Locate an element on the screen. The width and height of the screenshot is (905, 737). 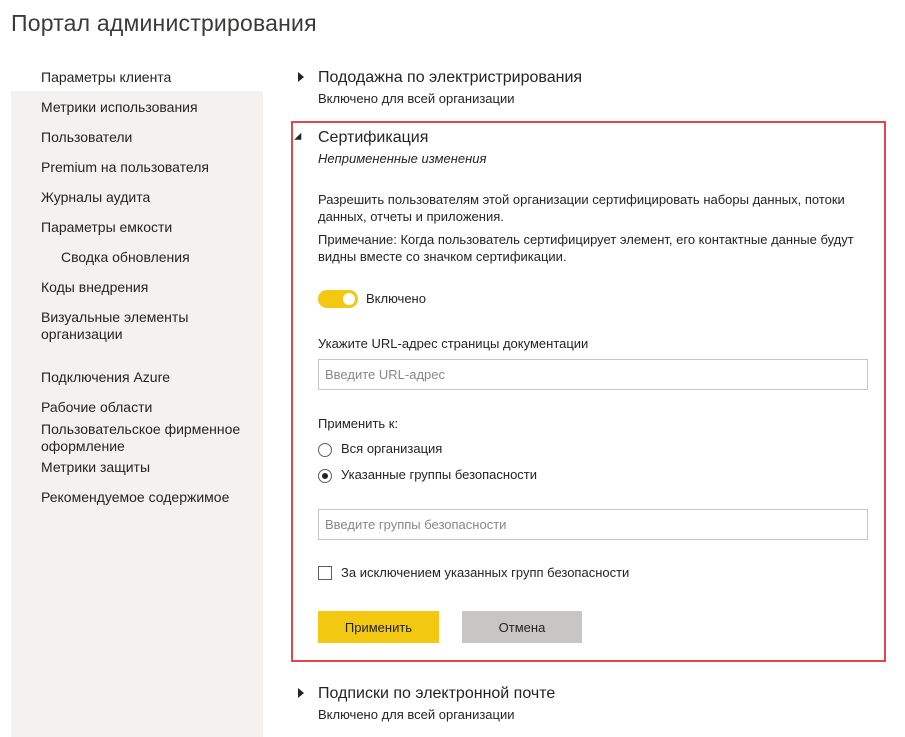
sidebar-item-premium-per-user: Premium на пользователя is located at coordinates (125, 167).